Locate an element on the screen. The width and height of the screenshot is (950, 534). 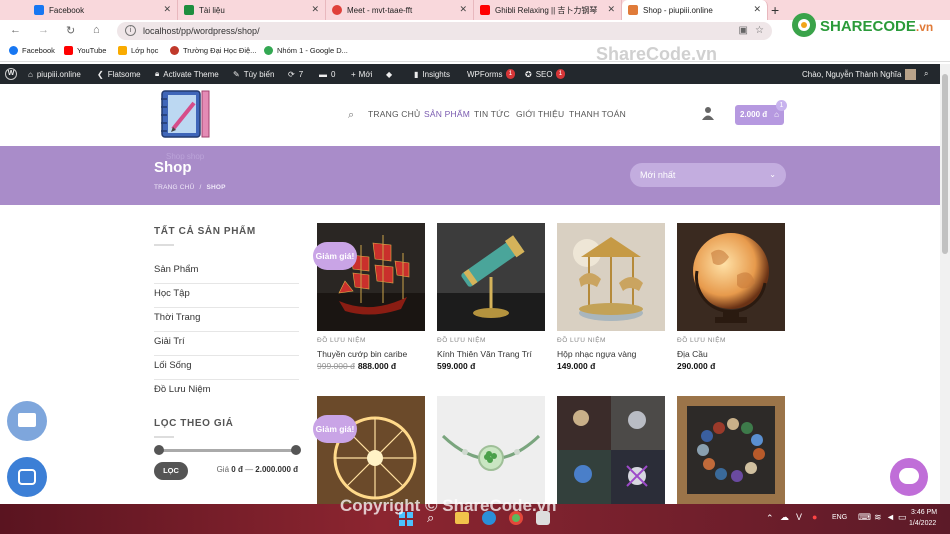
admin-insights: ▮ Insights is located at coordinates (432, 74).